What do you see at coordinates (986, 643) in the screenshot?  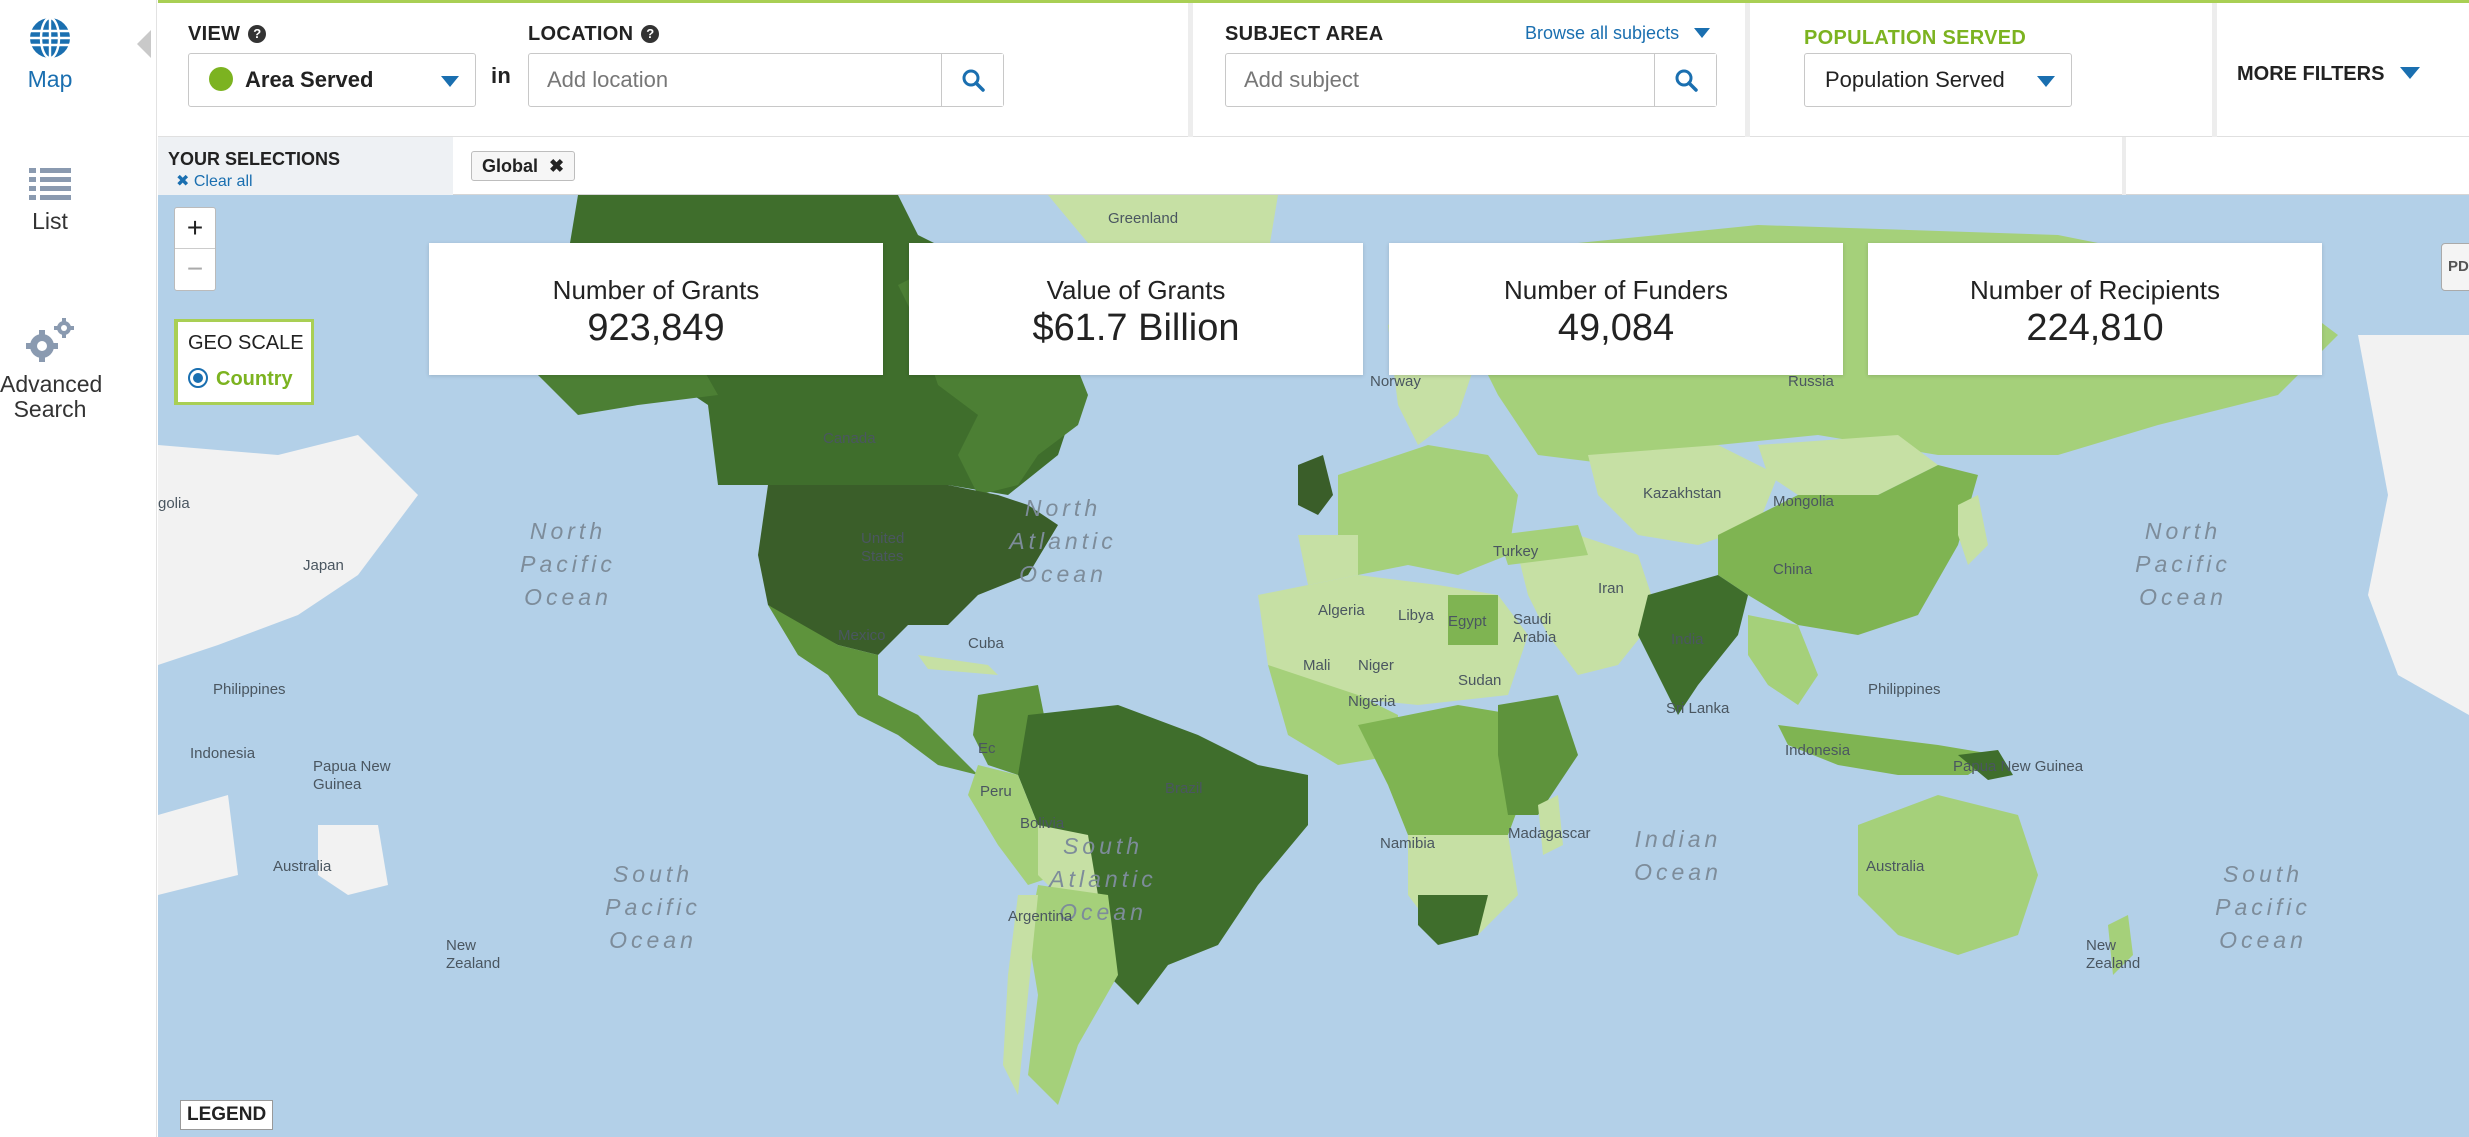 I see `place-label: Cuba` at bounding box center [986, 643].